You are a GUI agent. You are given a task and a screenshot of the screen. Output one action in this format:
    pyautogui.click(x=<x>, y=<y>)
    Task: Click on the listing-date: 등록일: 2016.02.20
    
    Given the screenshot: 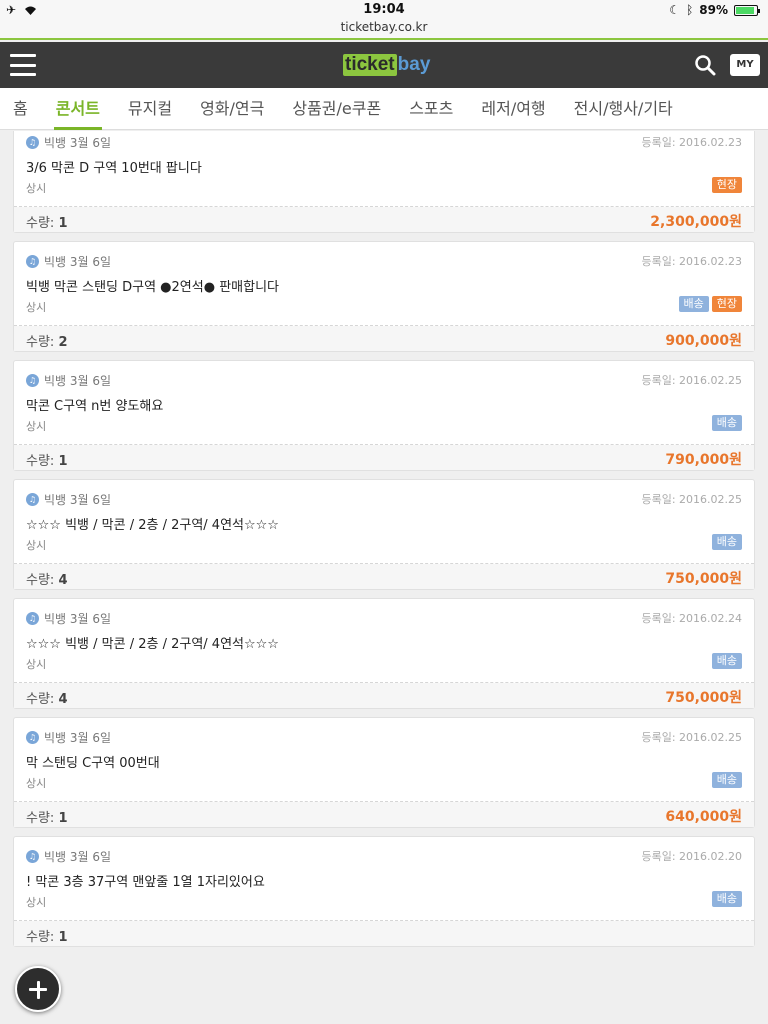 What is the action you would take?
    pyautogui.click(x=691, y=856)
    